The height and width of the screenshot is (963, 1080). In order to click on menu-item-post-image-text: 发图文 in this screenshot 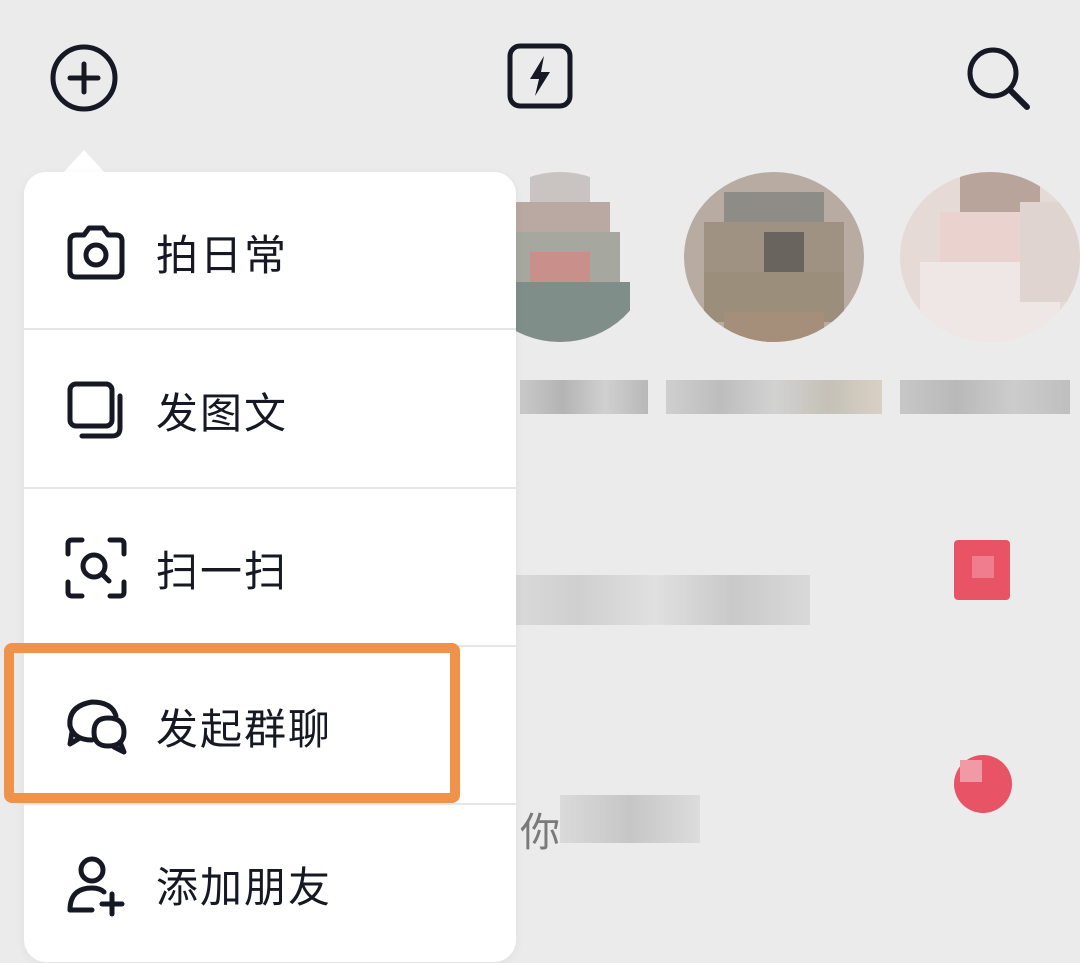, I will do `click(270, 410)`.